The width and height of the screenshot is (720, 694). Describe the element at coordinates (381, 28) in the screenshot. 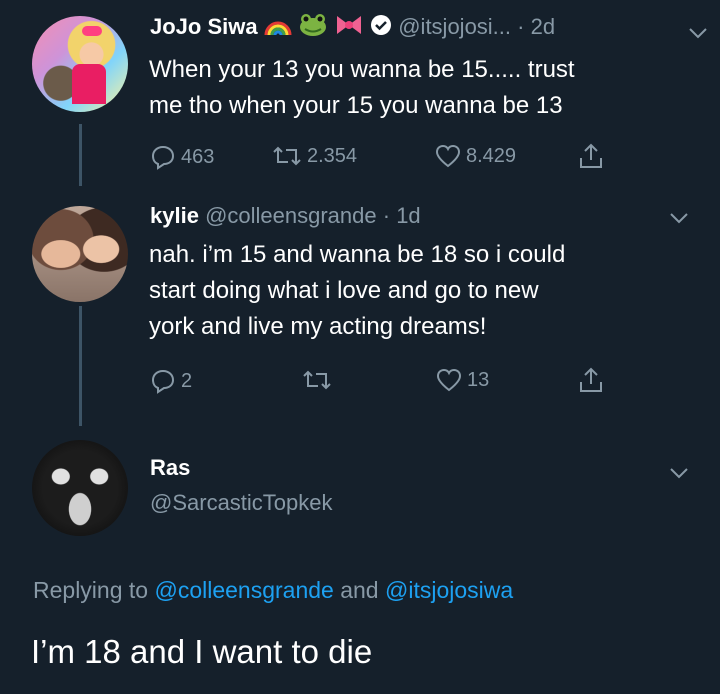

I see `verified-badge-icon` at that location.